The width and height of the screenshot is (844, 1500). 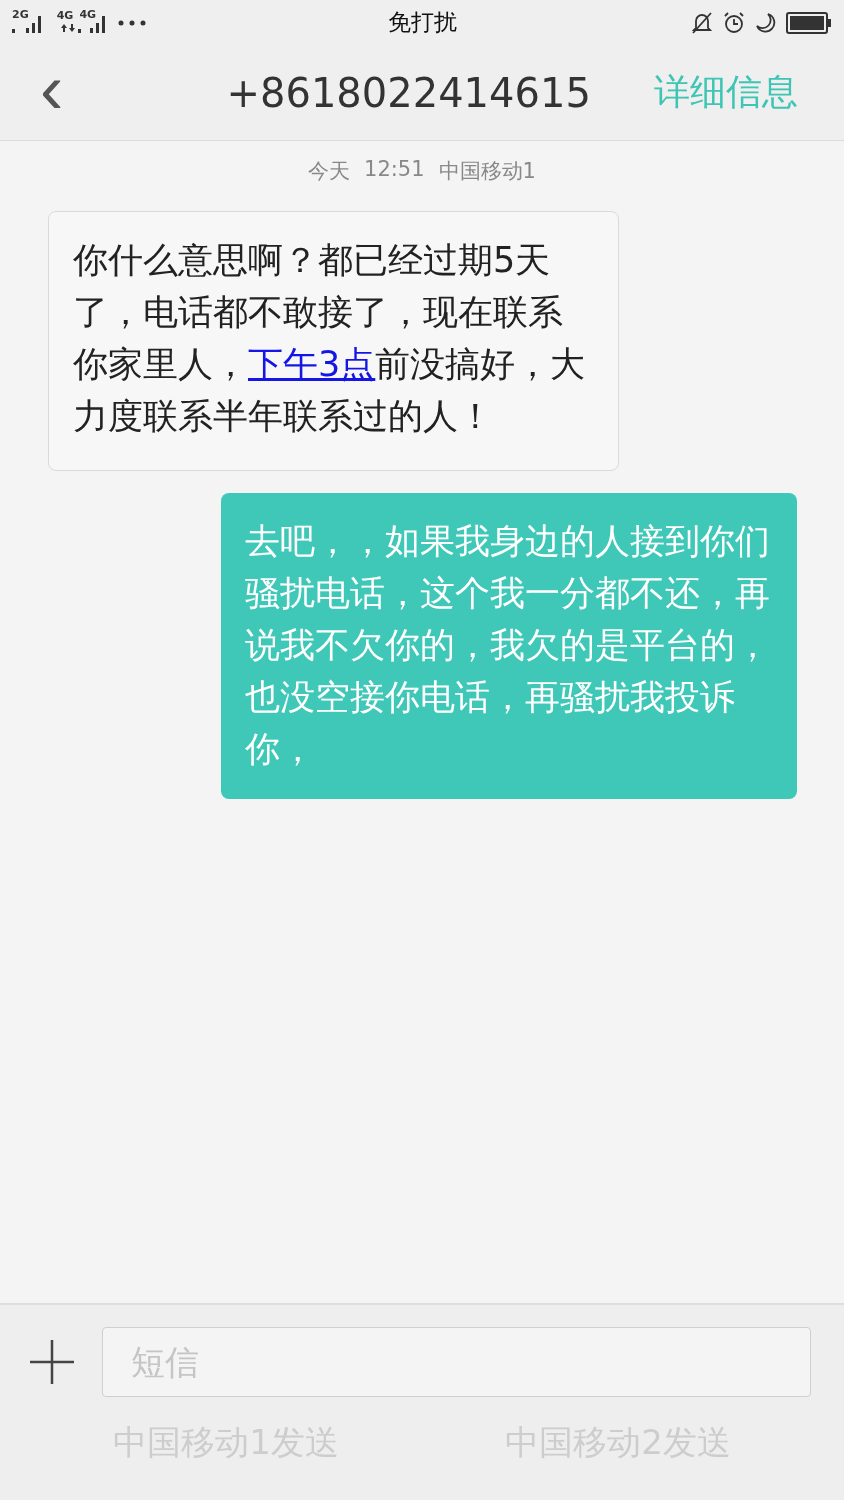 What do you see at coordinates (329, 171) in the screenshot?
I see `timestamp-day: 今天` at bounding box center [329, 171].